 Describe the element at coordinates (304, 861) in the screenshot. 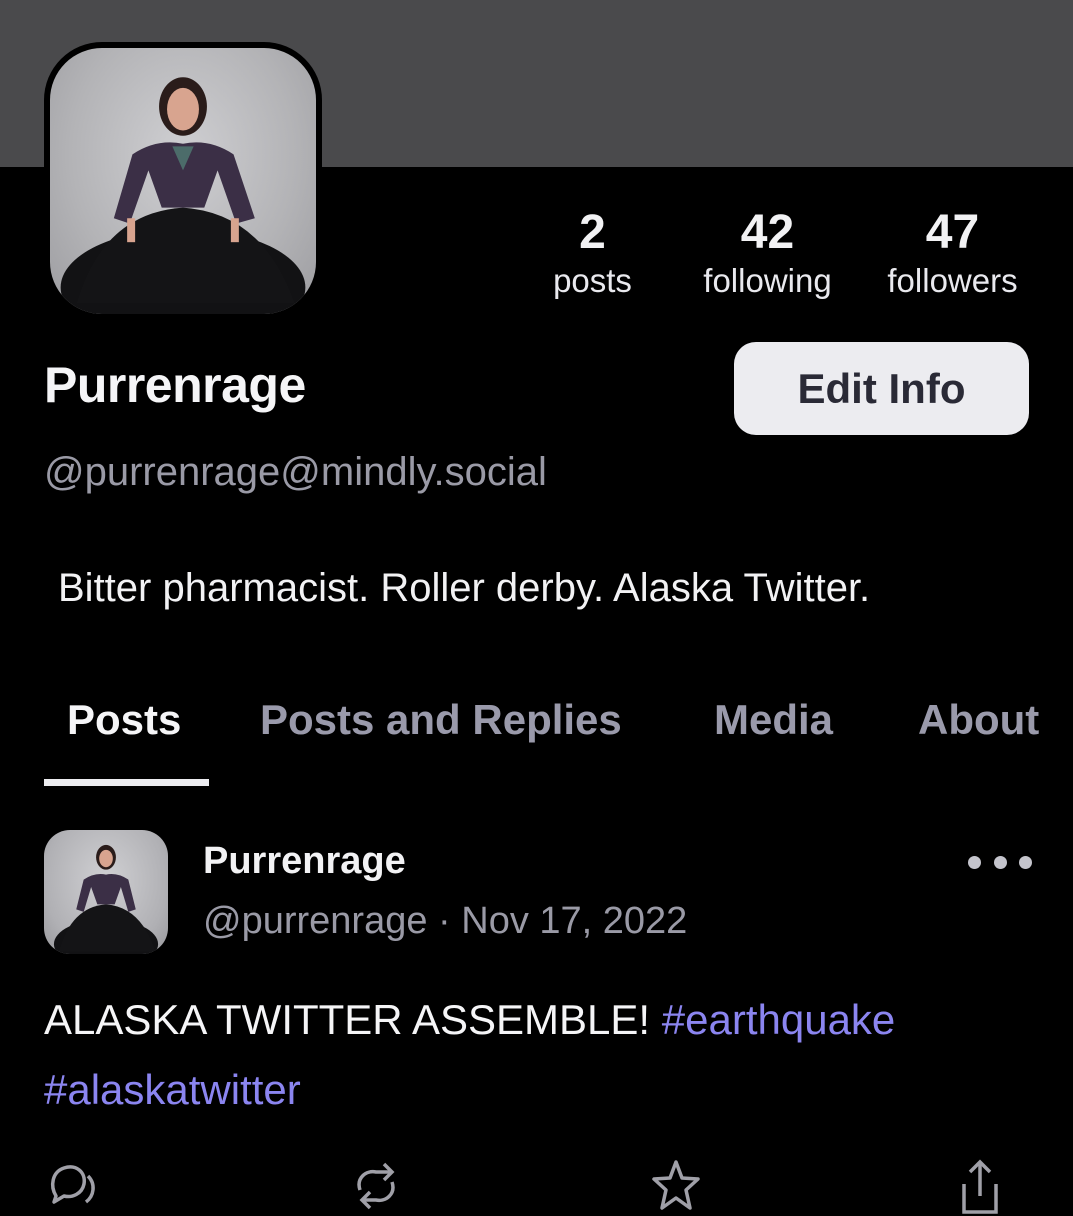

I see `post-author-name: Purrenrage` at that location.